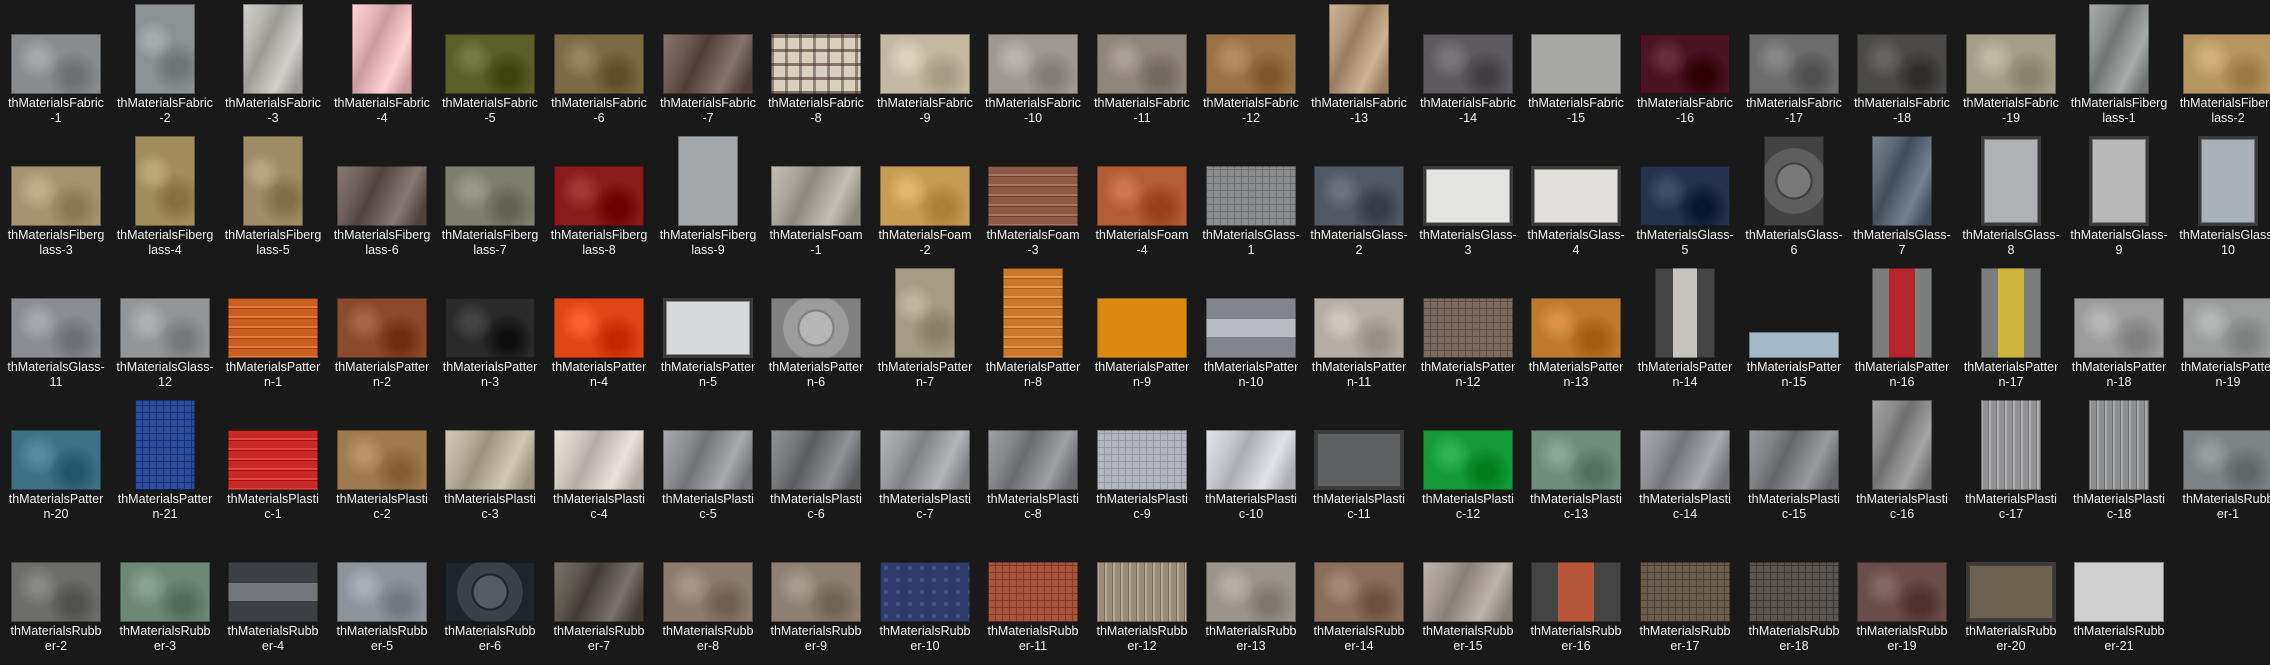  What do you see at coordinates (1902, 198) in the screenshot?
I see `file-item: thMaterialsGlass- 7` at bounding box center [1902, 198].